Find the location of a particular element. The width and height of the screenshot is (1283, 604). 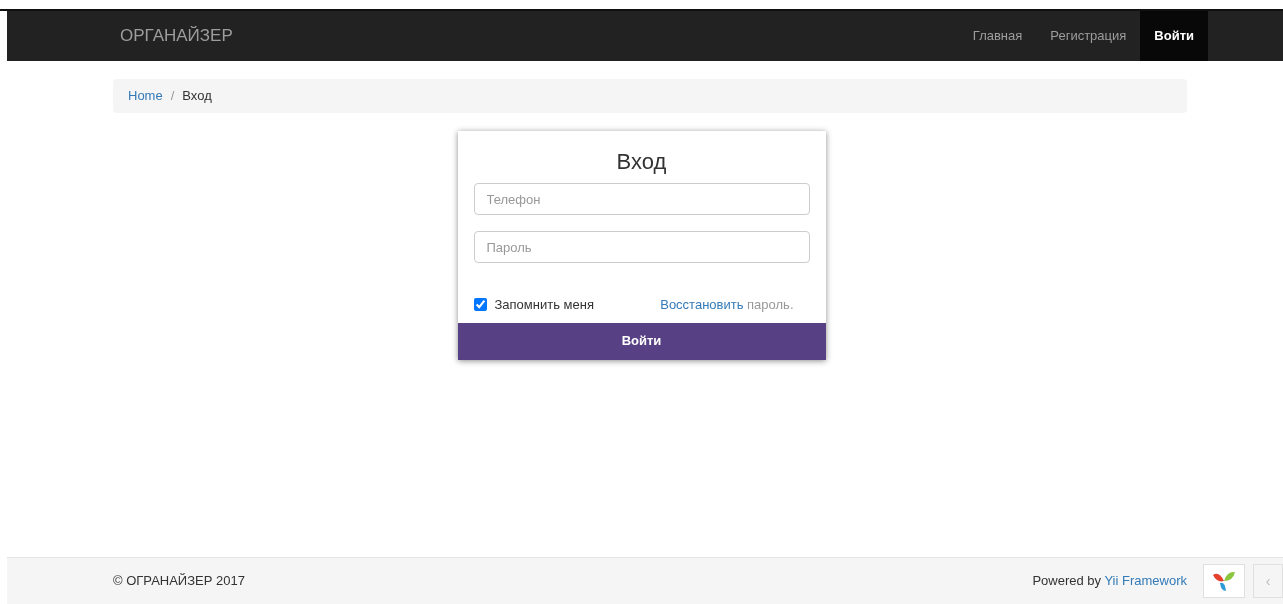

powered-by-text: Powered by Yii Framework is located at coordinates (1109, 581).